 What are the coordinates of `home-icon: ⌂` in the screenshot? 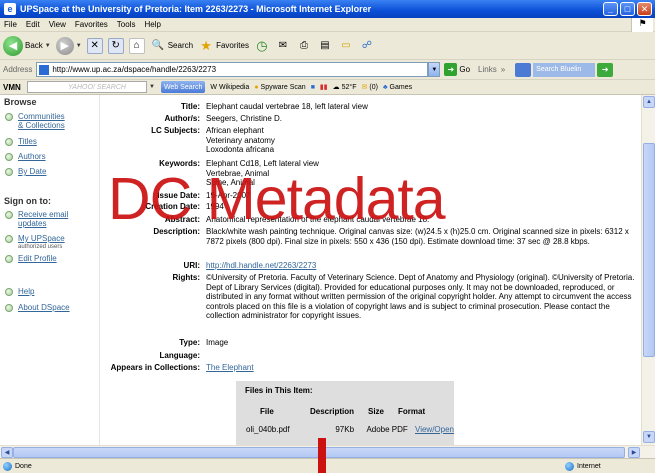 It's located at (136, 45).